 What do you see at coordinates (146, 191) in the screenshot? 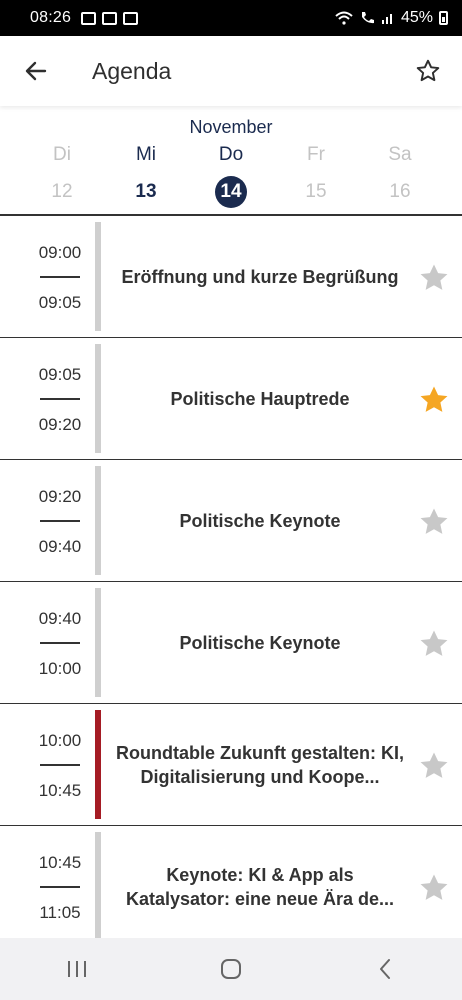
I see `day-number: 13` at bounding box center [146, 191].